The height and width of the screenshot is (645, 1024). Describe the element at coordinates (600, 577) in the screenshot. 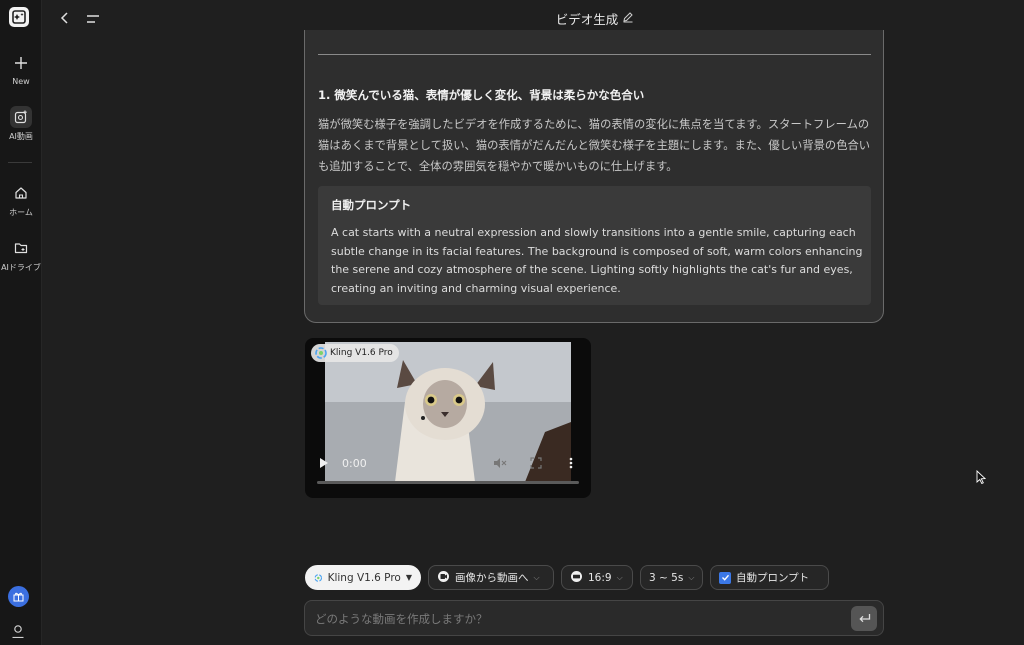

I see `ratio-select-label: 16:9` at that location.